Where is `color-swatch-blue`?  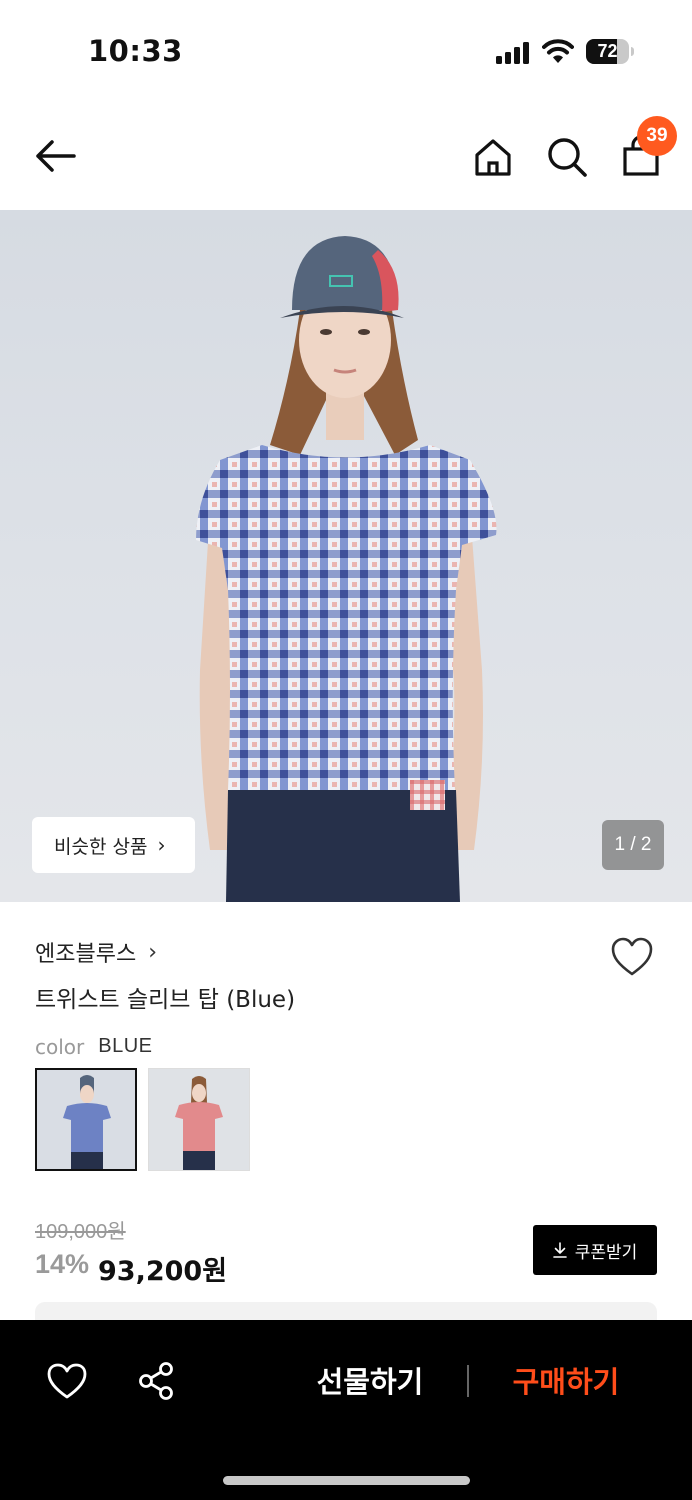
color-swatch-blue is located at coordinates (86, 1119).